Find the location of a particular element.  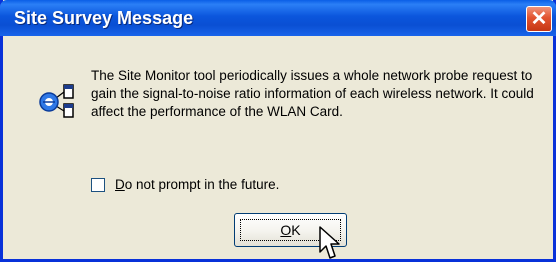

close-button: ✕ is located at coordinates (539, 19).